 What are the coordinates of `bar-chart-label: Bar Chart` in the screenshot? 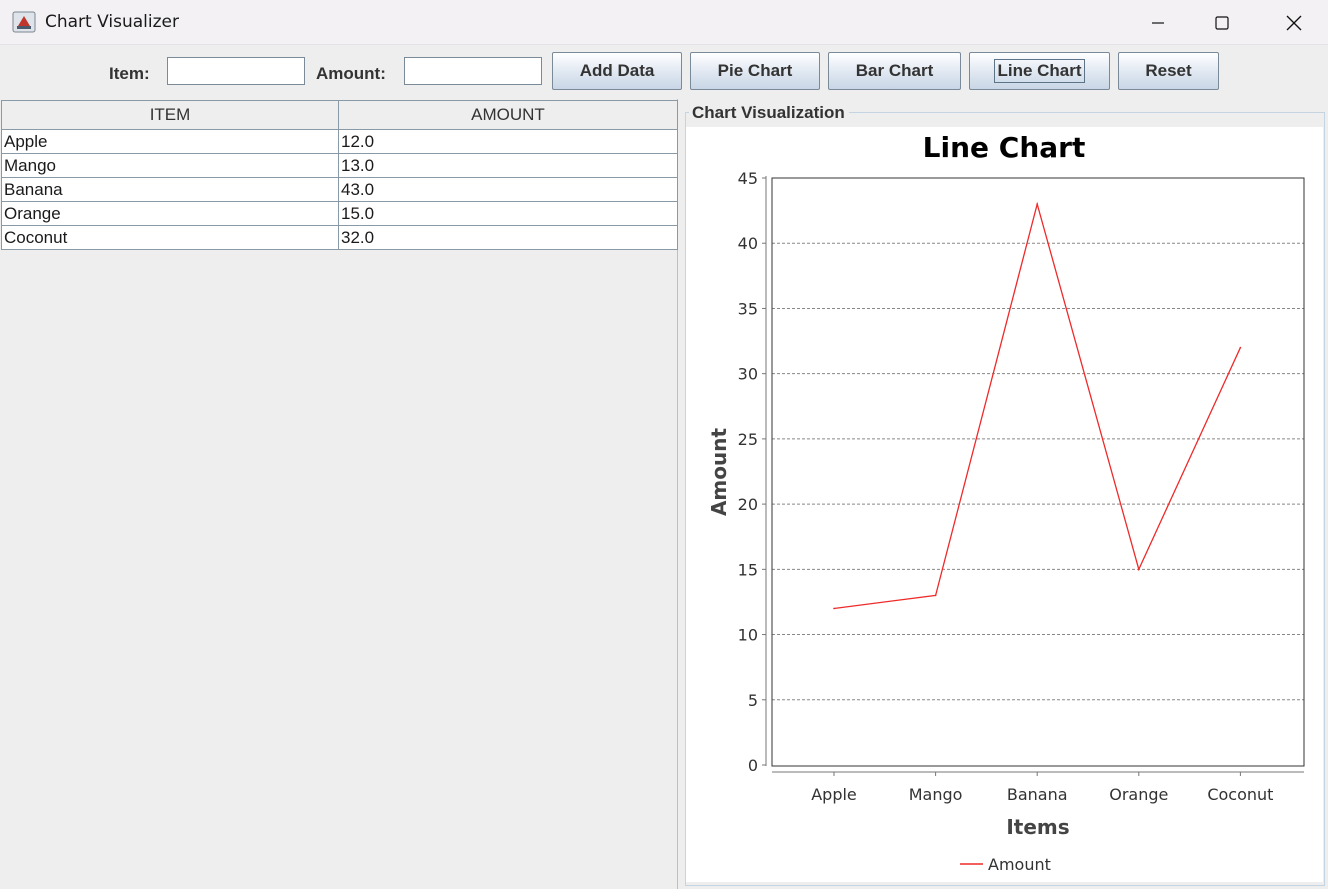 It's located at (894, 70).